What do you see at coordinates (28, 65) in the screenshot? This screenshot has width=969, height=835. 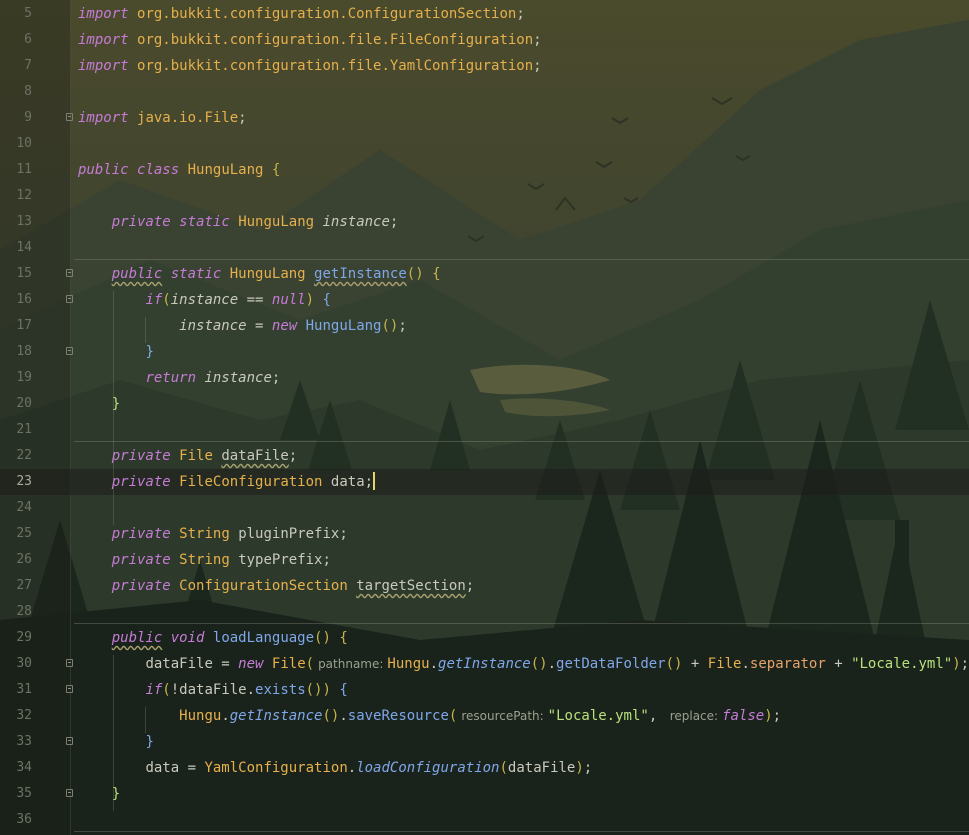 I see `line-number: 7` at bounding box center [28, 65].